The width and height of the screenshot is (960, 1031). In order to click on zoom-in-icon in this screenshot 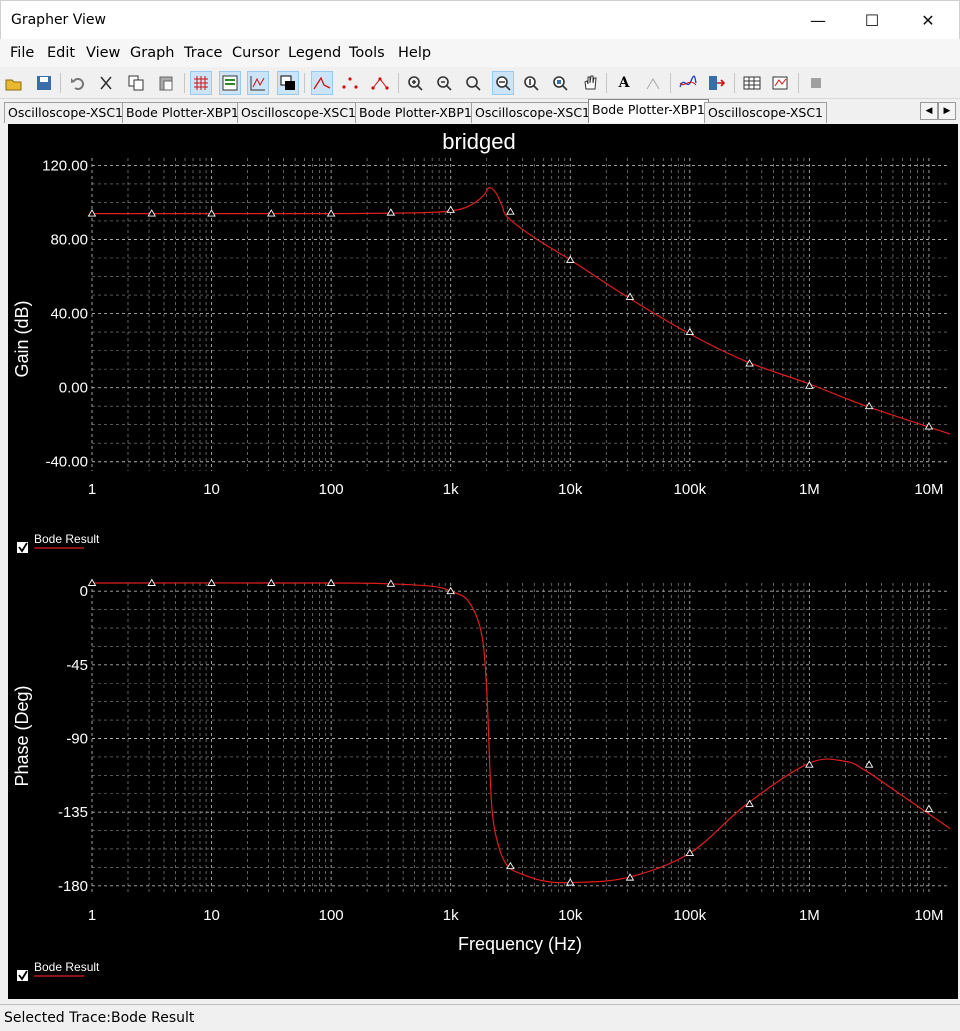, I will do `click(415, 83)`.